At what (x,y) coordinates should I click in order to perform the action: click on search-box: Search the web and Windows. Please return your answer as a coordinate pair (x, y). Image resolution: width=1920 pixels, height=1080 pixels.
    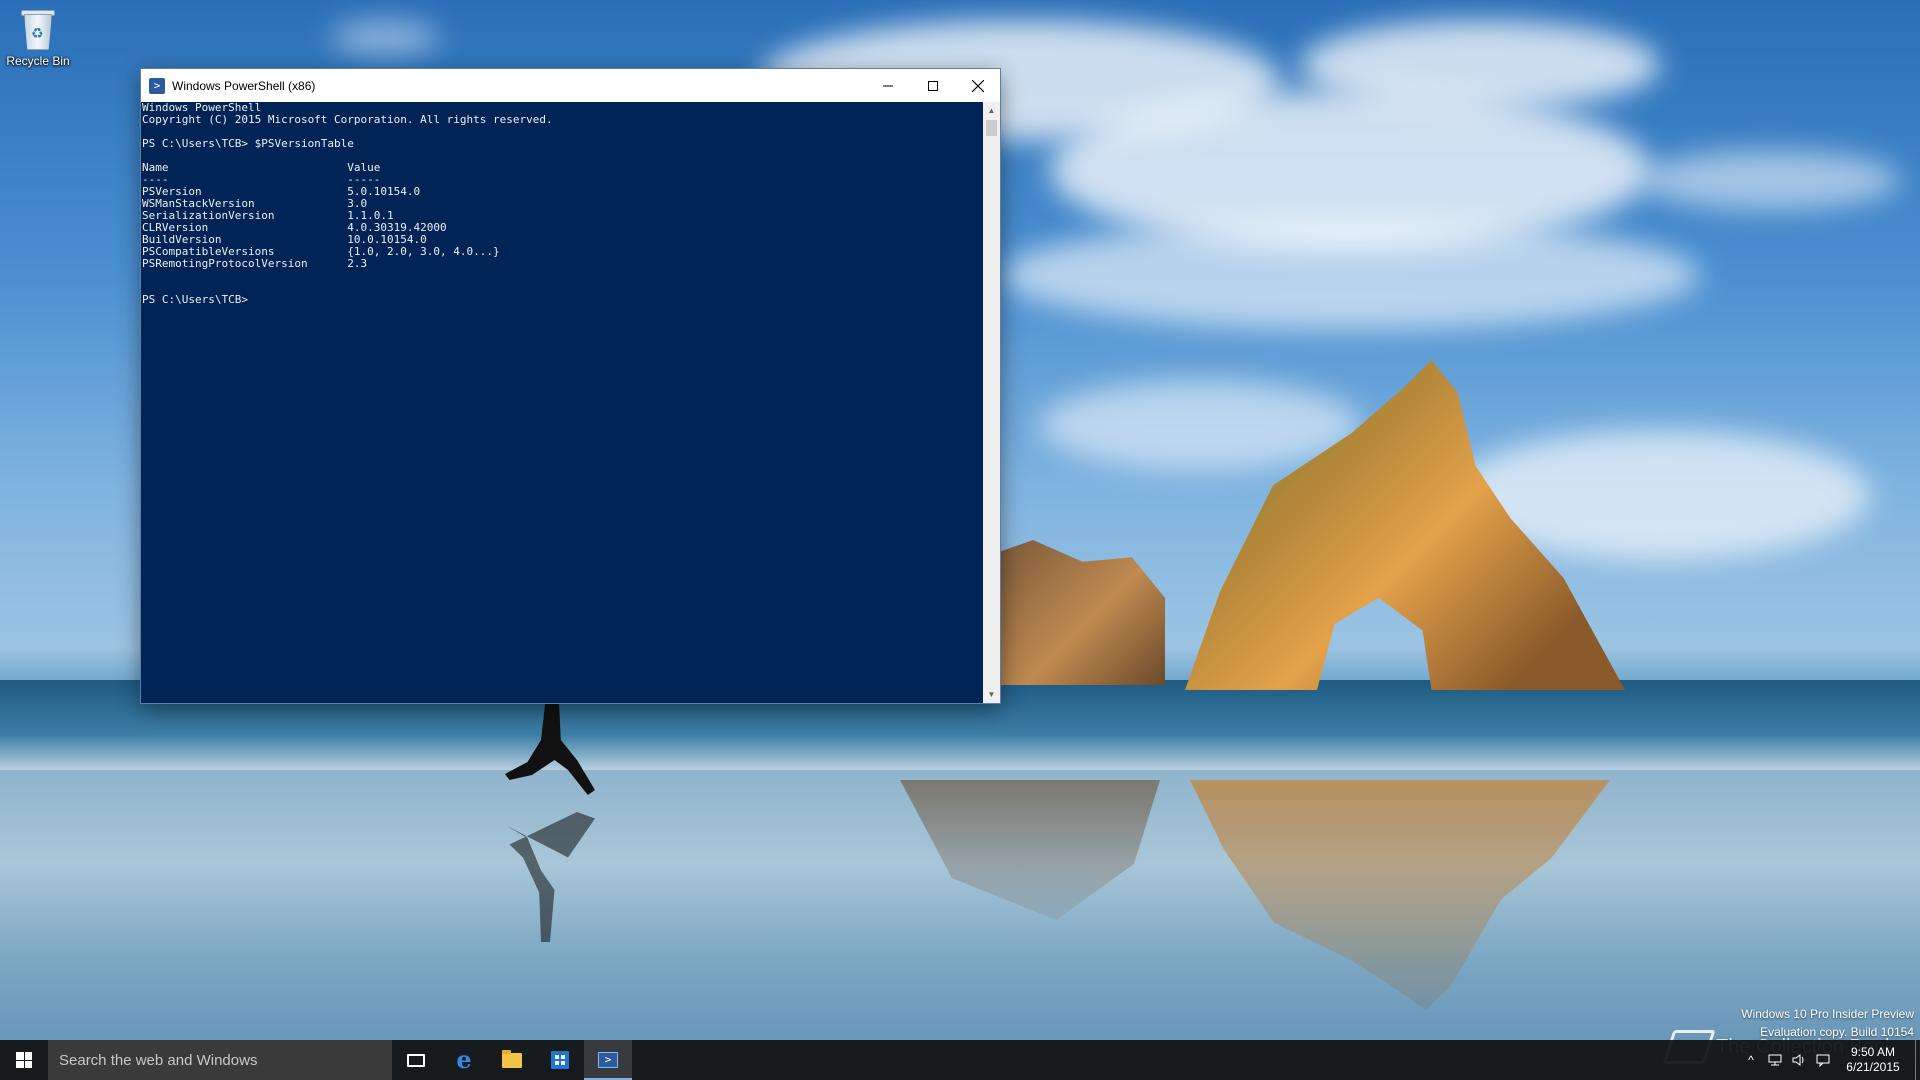
    Looking at the image, I should click on (220, 1060).